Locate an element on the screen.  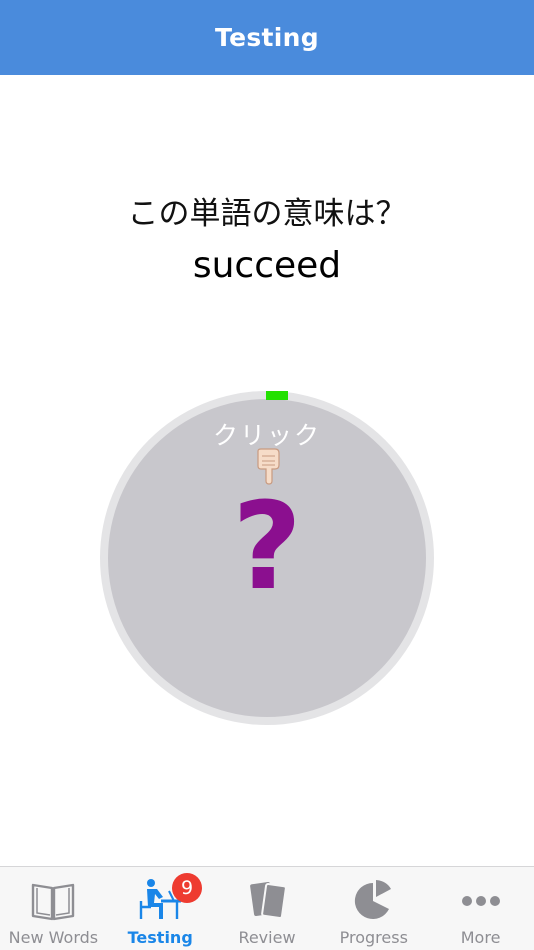
question-prompt: この単語の意味は？ is located at coordinates (267, 214).